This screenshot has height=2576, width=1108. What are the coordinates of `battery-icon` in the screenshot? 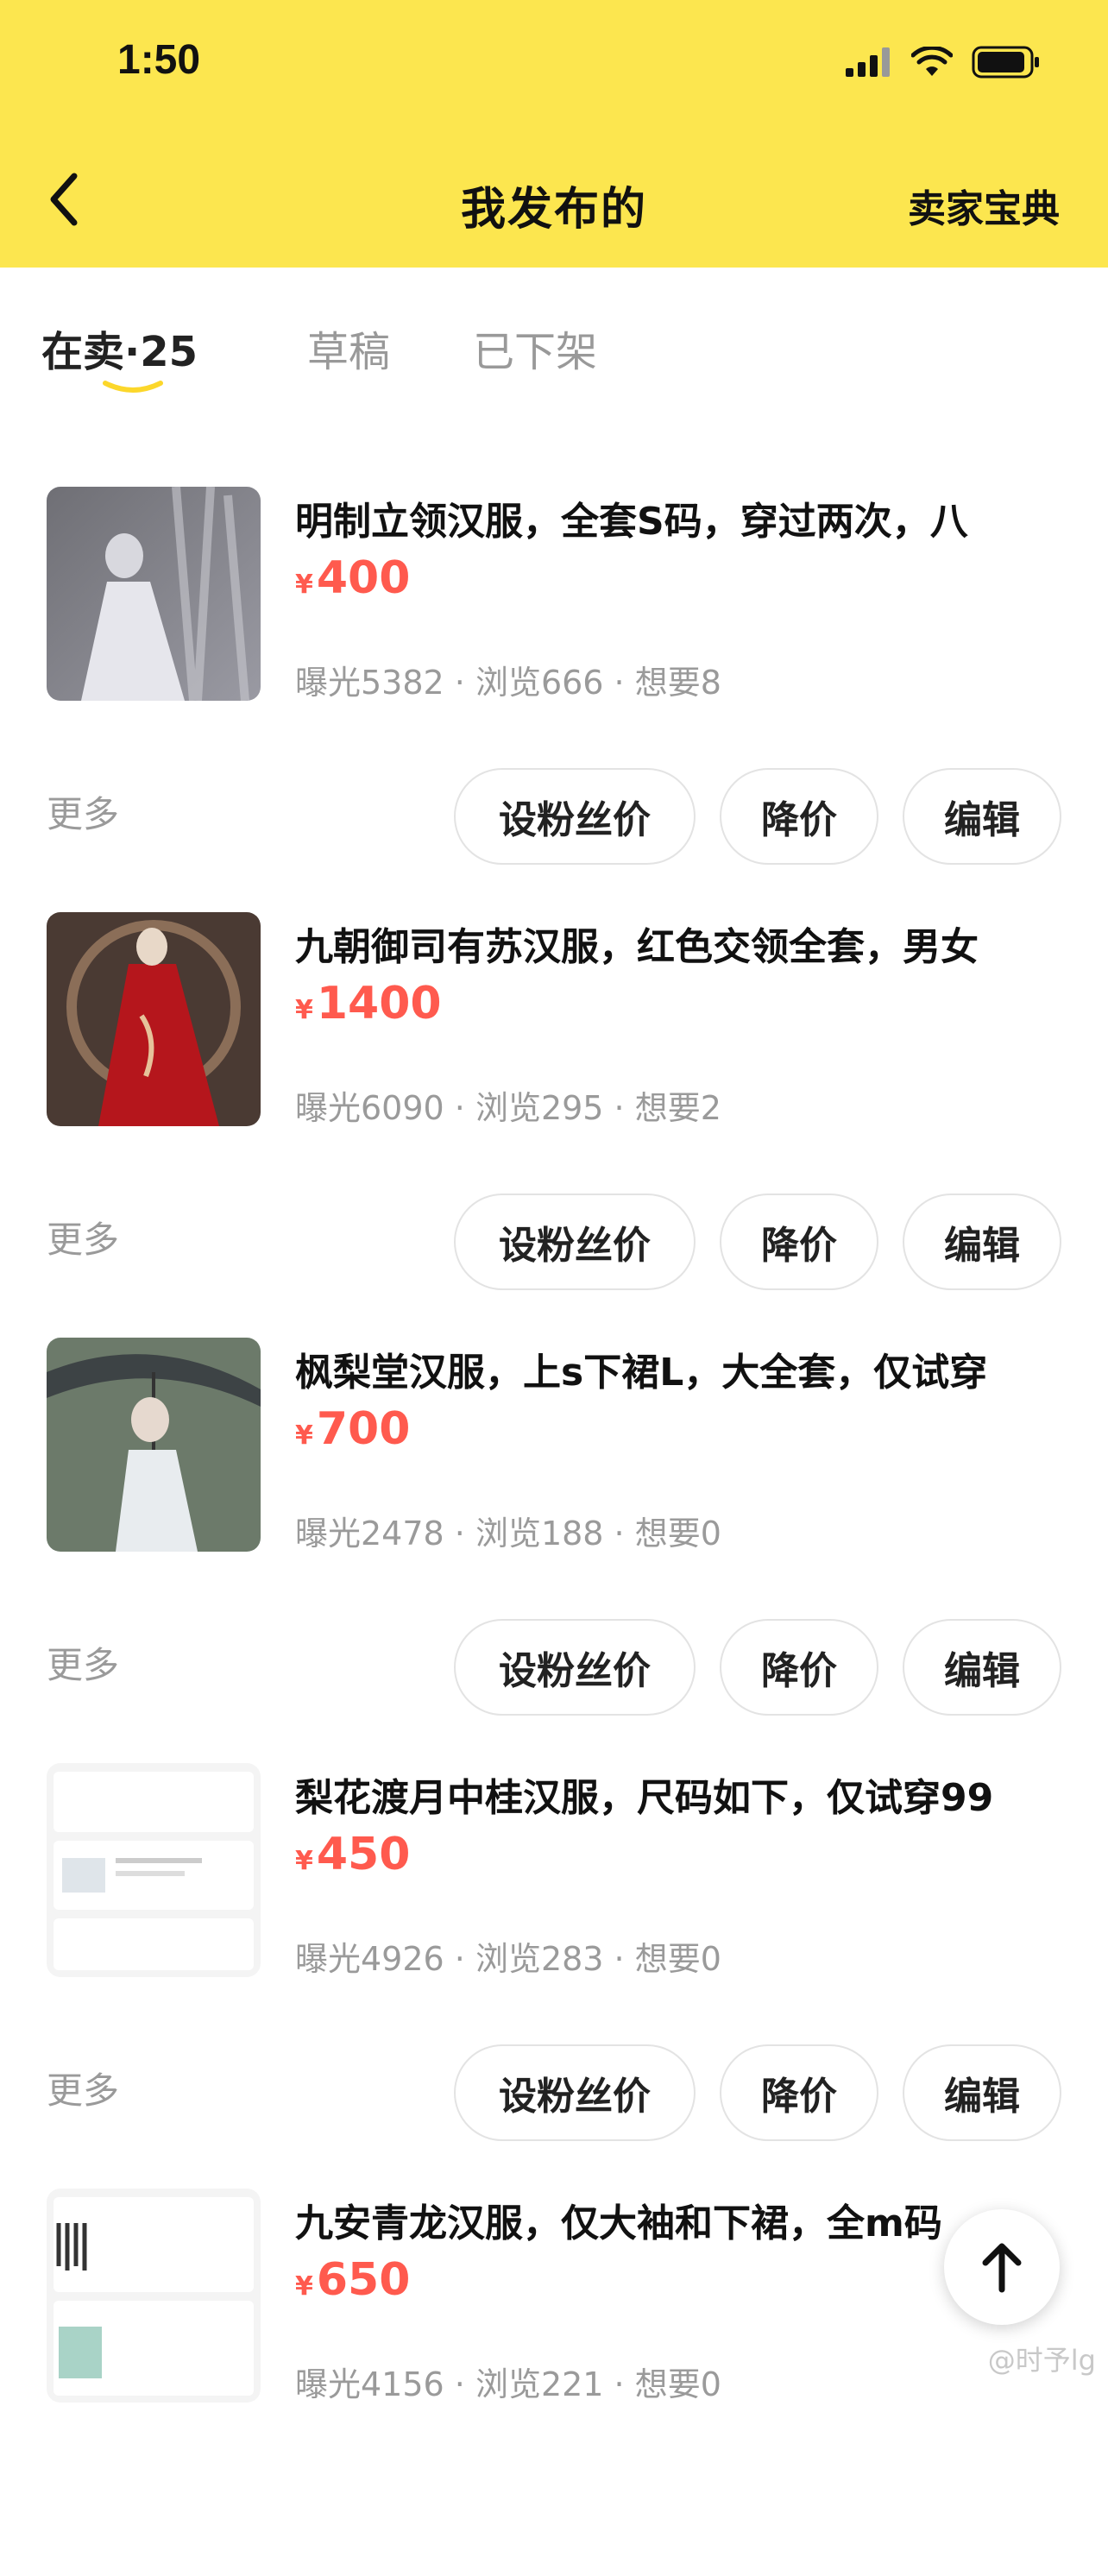 It's located at (1005, 63).